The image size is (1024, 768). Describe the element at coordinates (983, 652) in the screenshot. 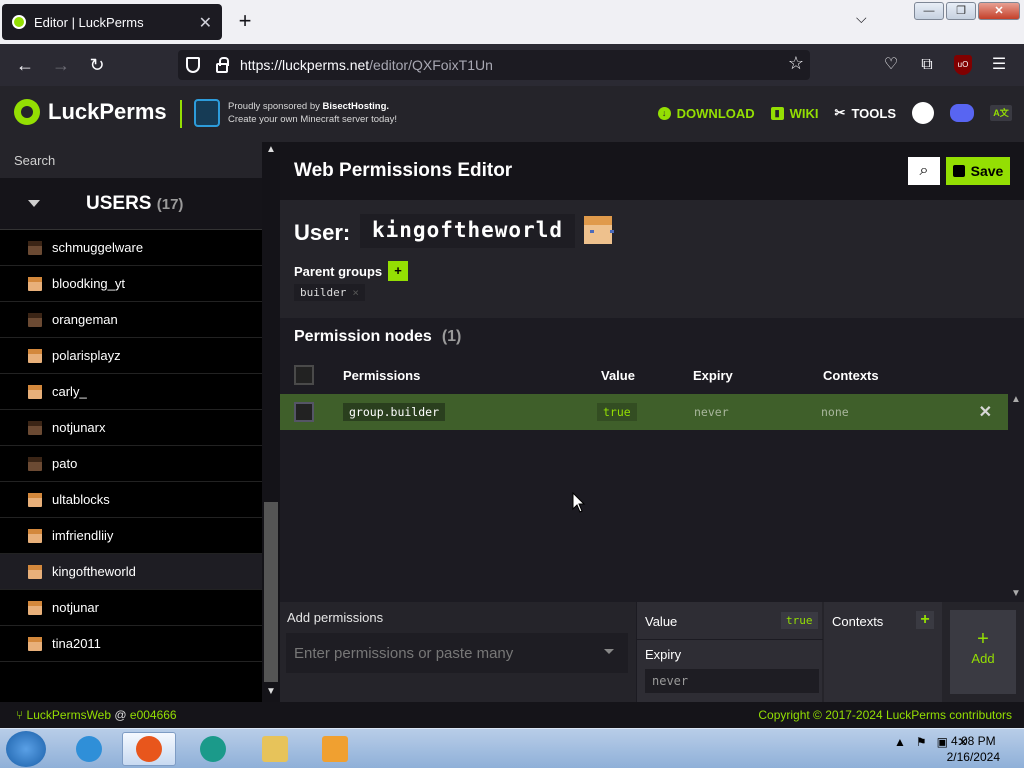

I see `add-button: + Add` at that location.